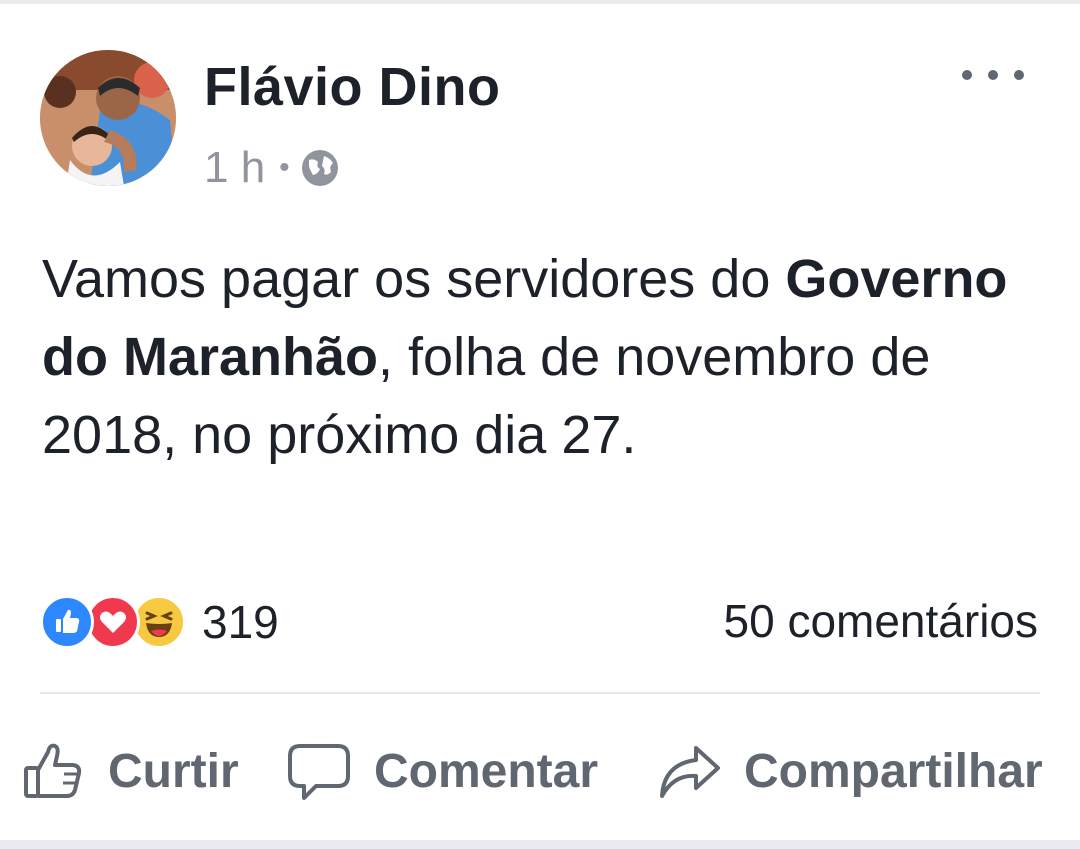 The width and height of the screenshot is (1080, 849). I want to click on comment-label: Comentar, so click(486, 771).